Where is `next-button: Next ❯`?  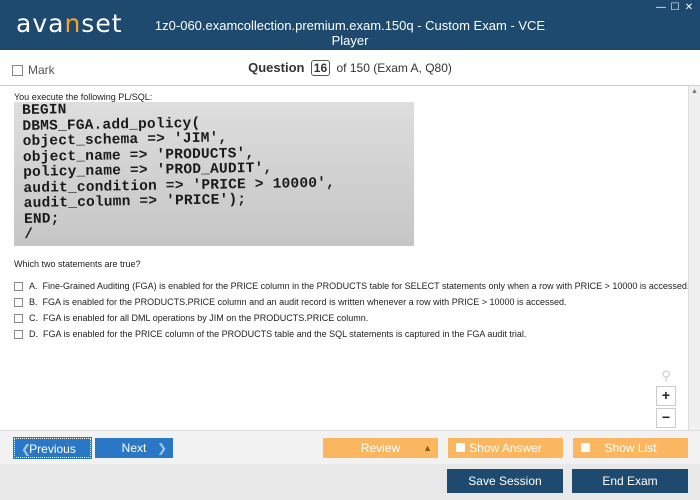
next-button: Next ❯ is located at coordinates (134, 448).